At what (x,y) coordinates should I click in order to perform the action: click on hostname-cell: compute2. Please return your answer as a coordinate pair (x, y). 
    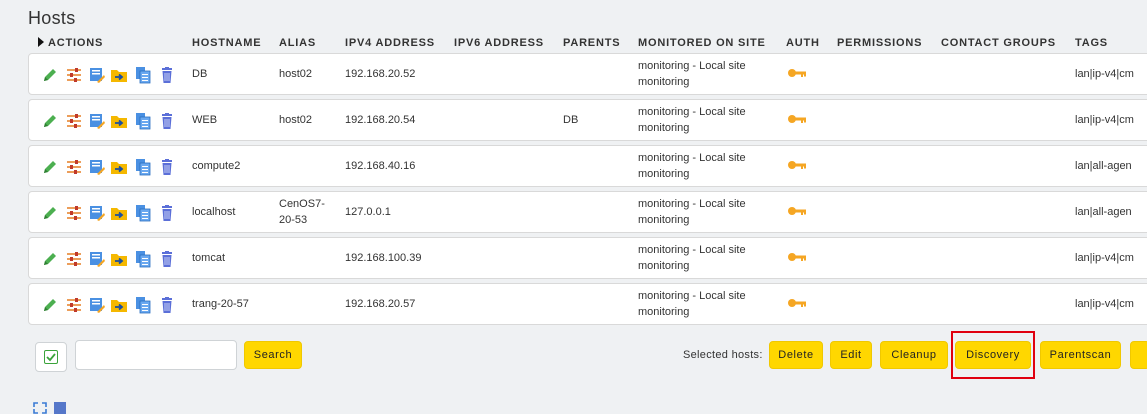
    Looking at the image, I should click on (216, 166).